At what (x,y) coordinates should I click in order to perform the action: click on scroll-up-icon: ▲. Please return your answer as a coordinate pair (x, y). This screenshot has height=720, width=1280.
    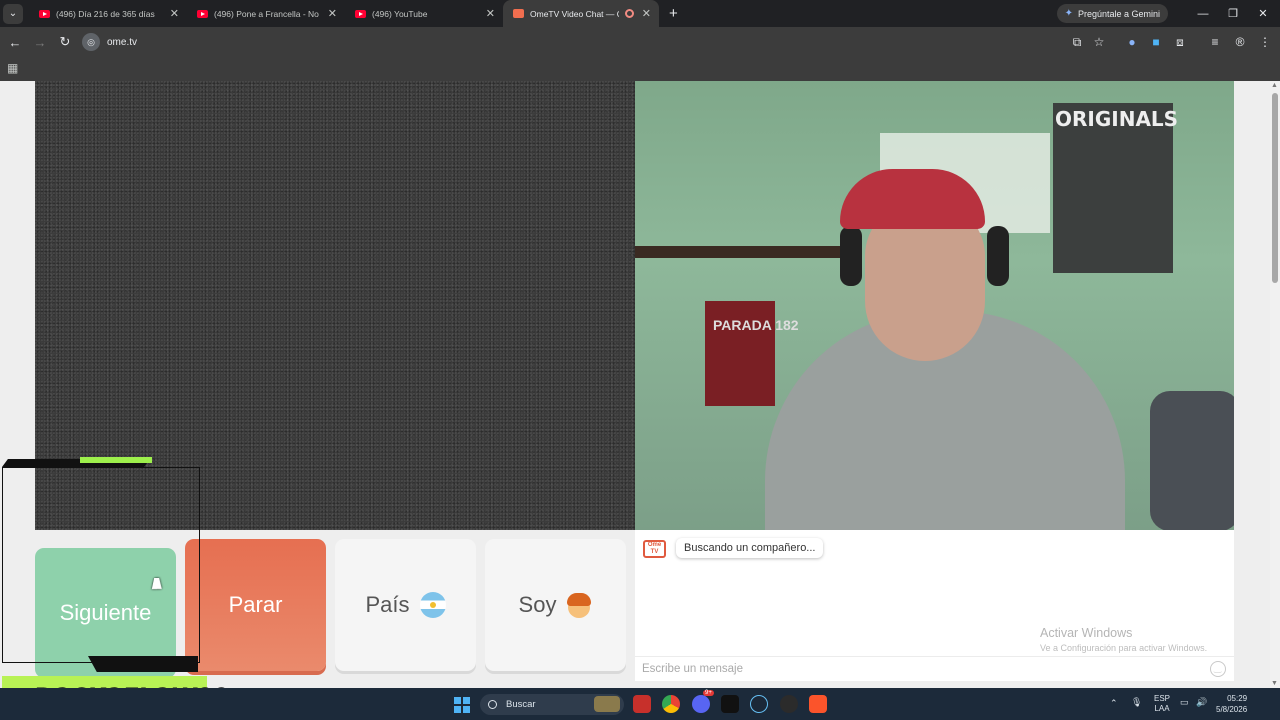
    Looking at the image, I should click on (1274, 85).